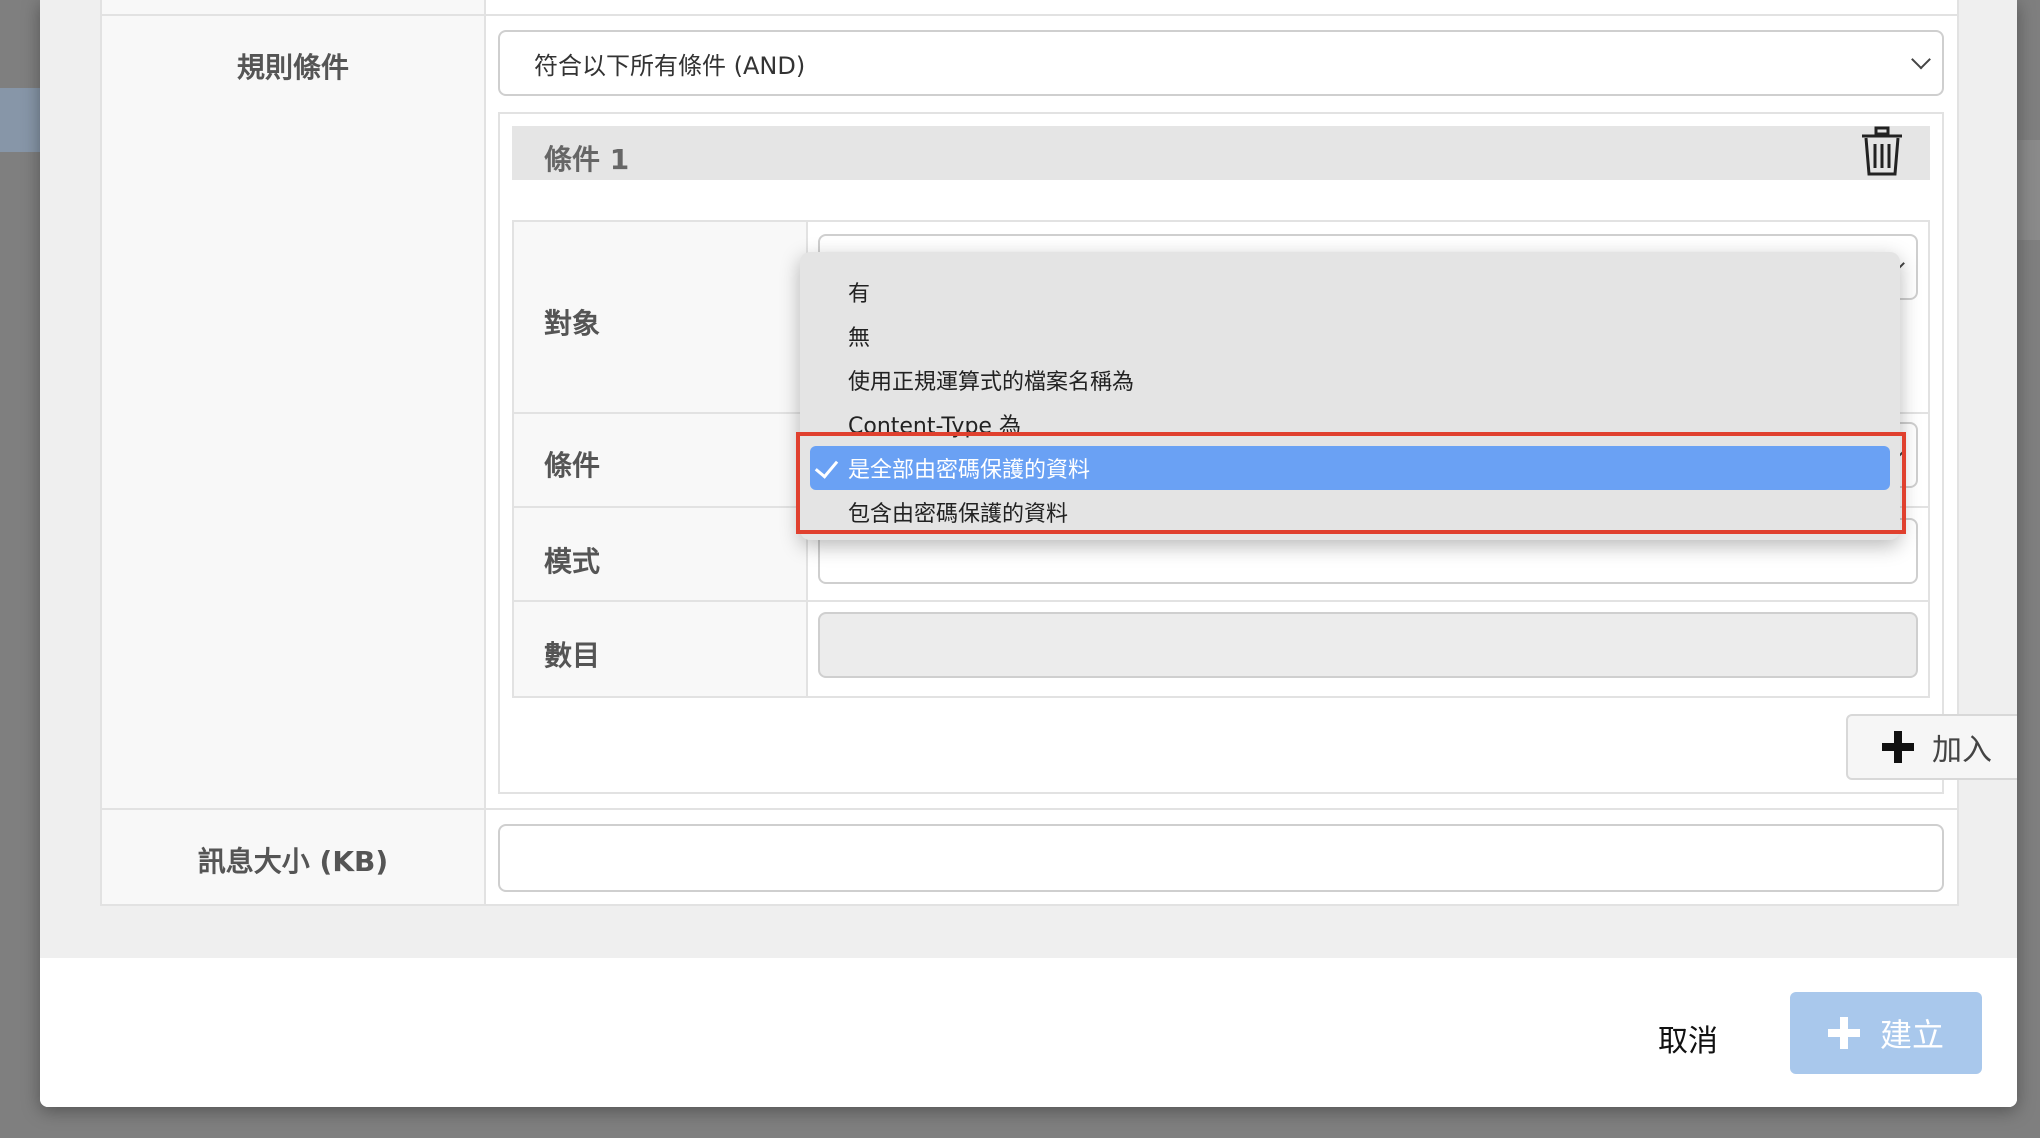  I want to click on dropdown-option: 有, so click(1350, 292).